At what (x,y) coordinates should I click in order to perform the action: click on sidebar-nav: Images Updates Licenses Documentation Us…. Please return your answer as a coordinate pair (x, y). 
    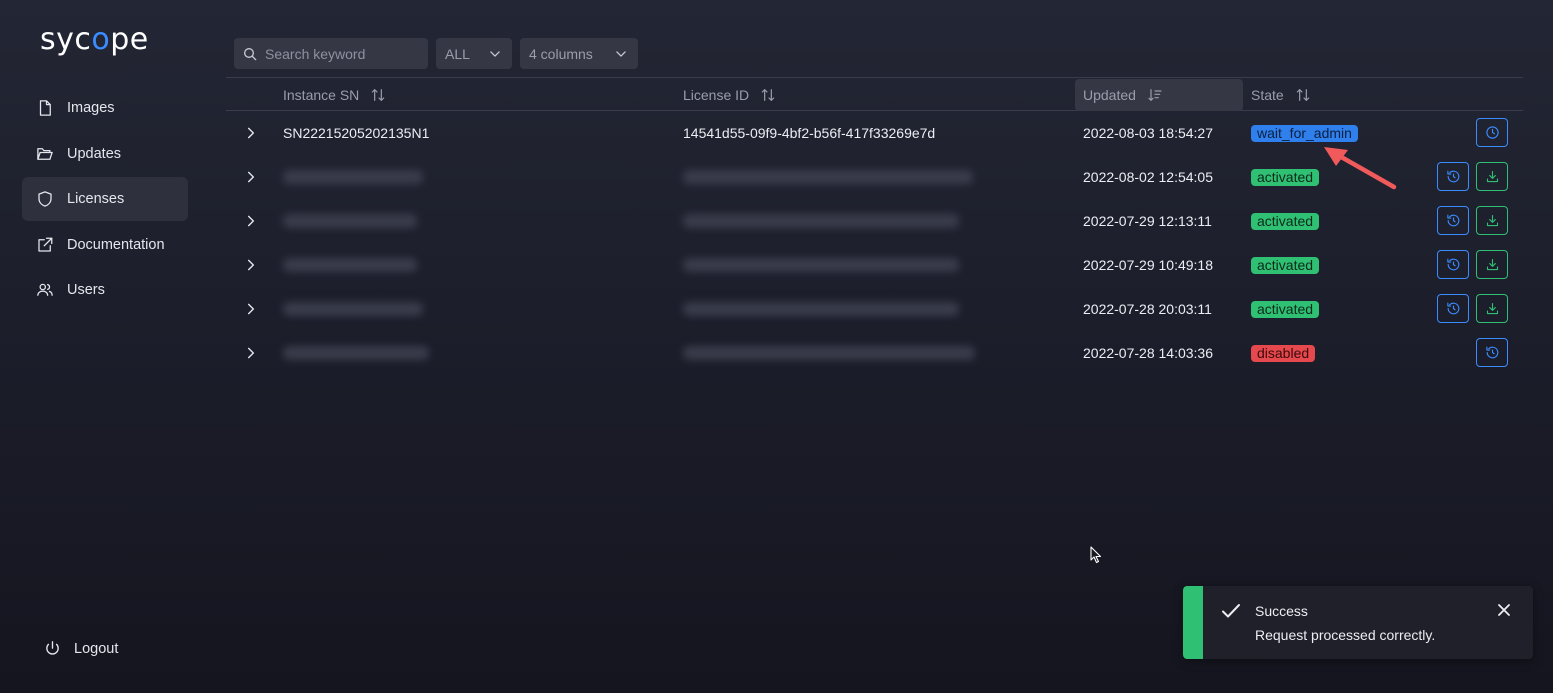
    Looking at the image, I should click on (105, 200).